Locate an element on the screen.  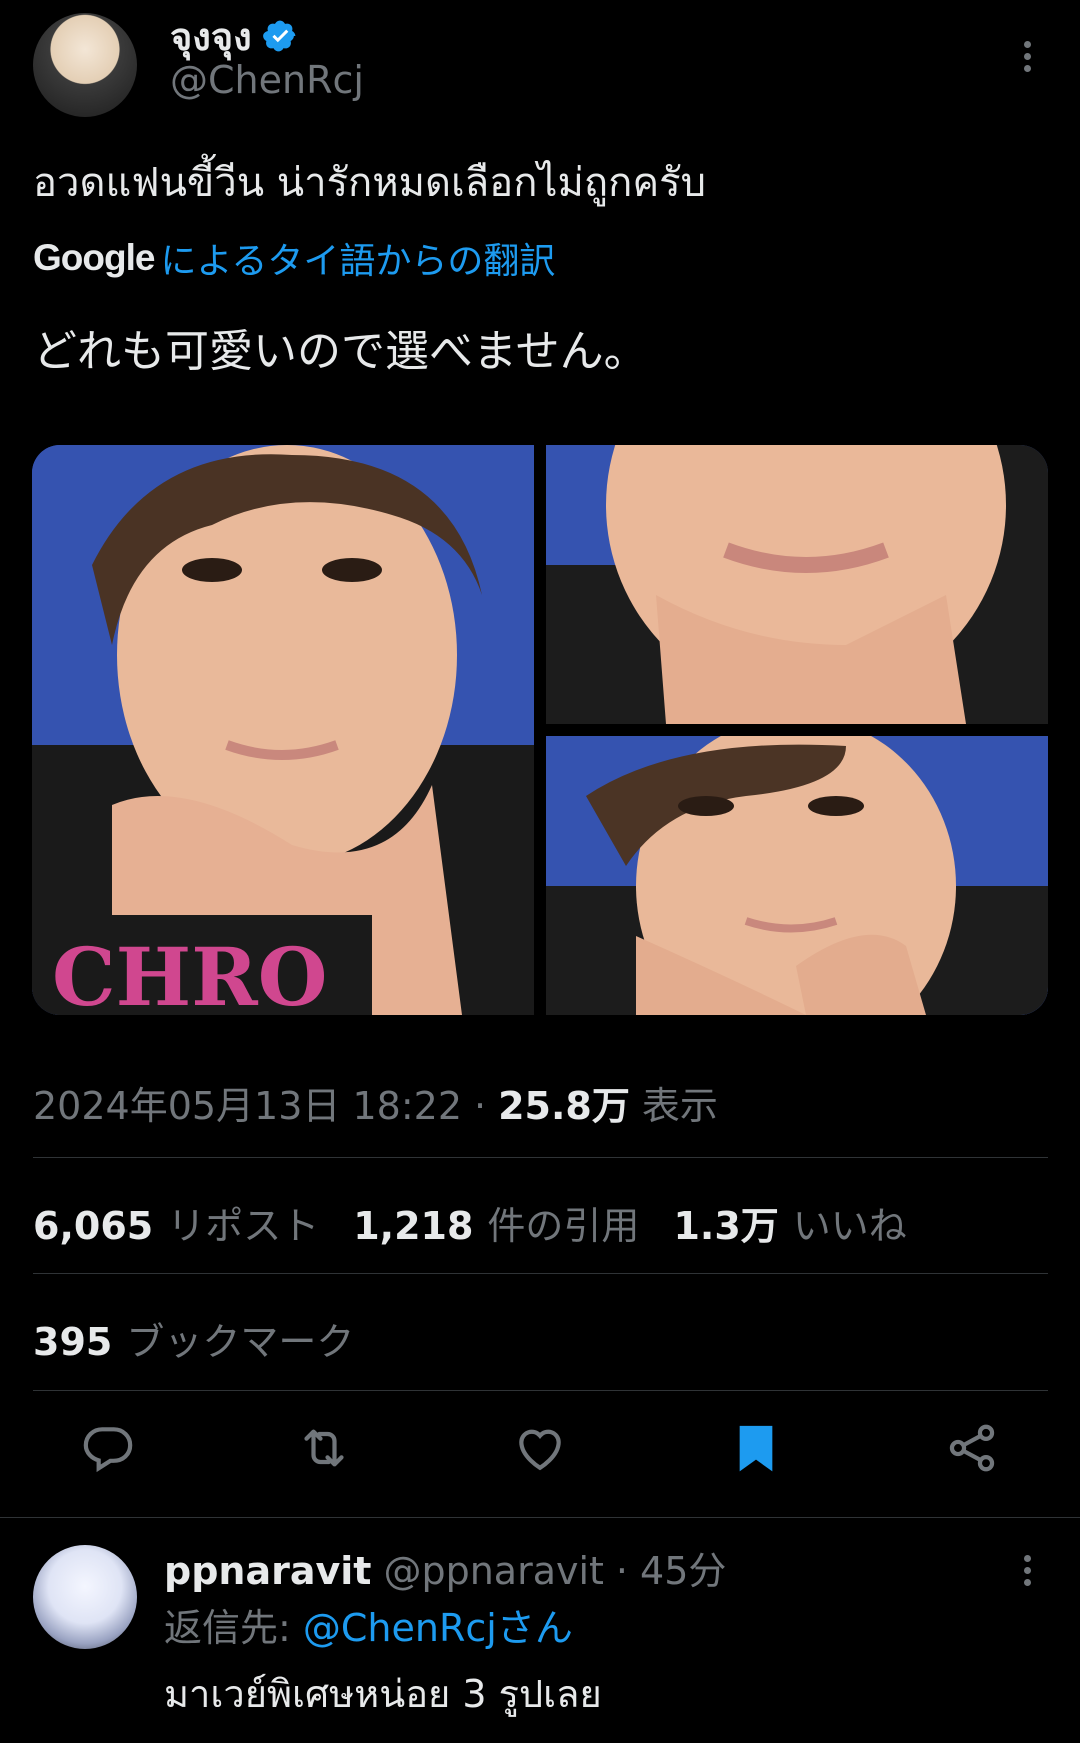
reply-header: ppnaravit @ppnaravit · 45分 is located at coordinates (445, 1567).